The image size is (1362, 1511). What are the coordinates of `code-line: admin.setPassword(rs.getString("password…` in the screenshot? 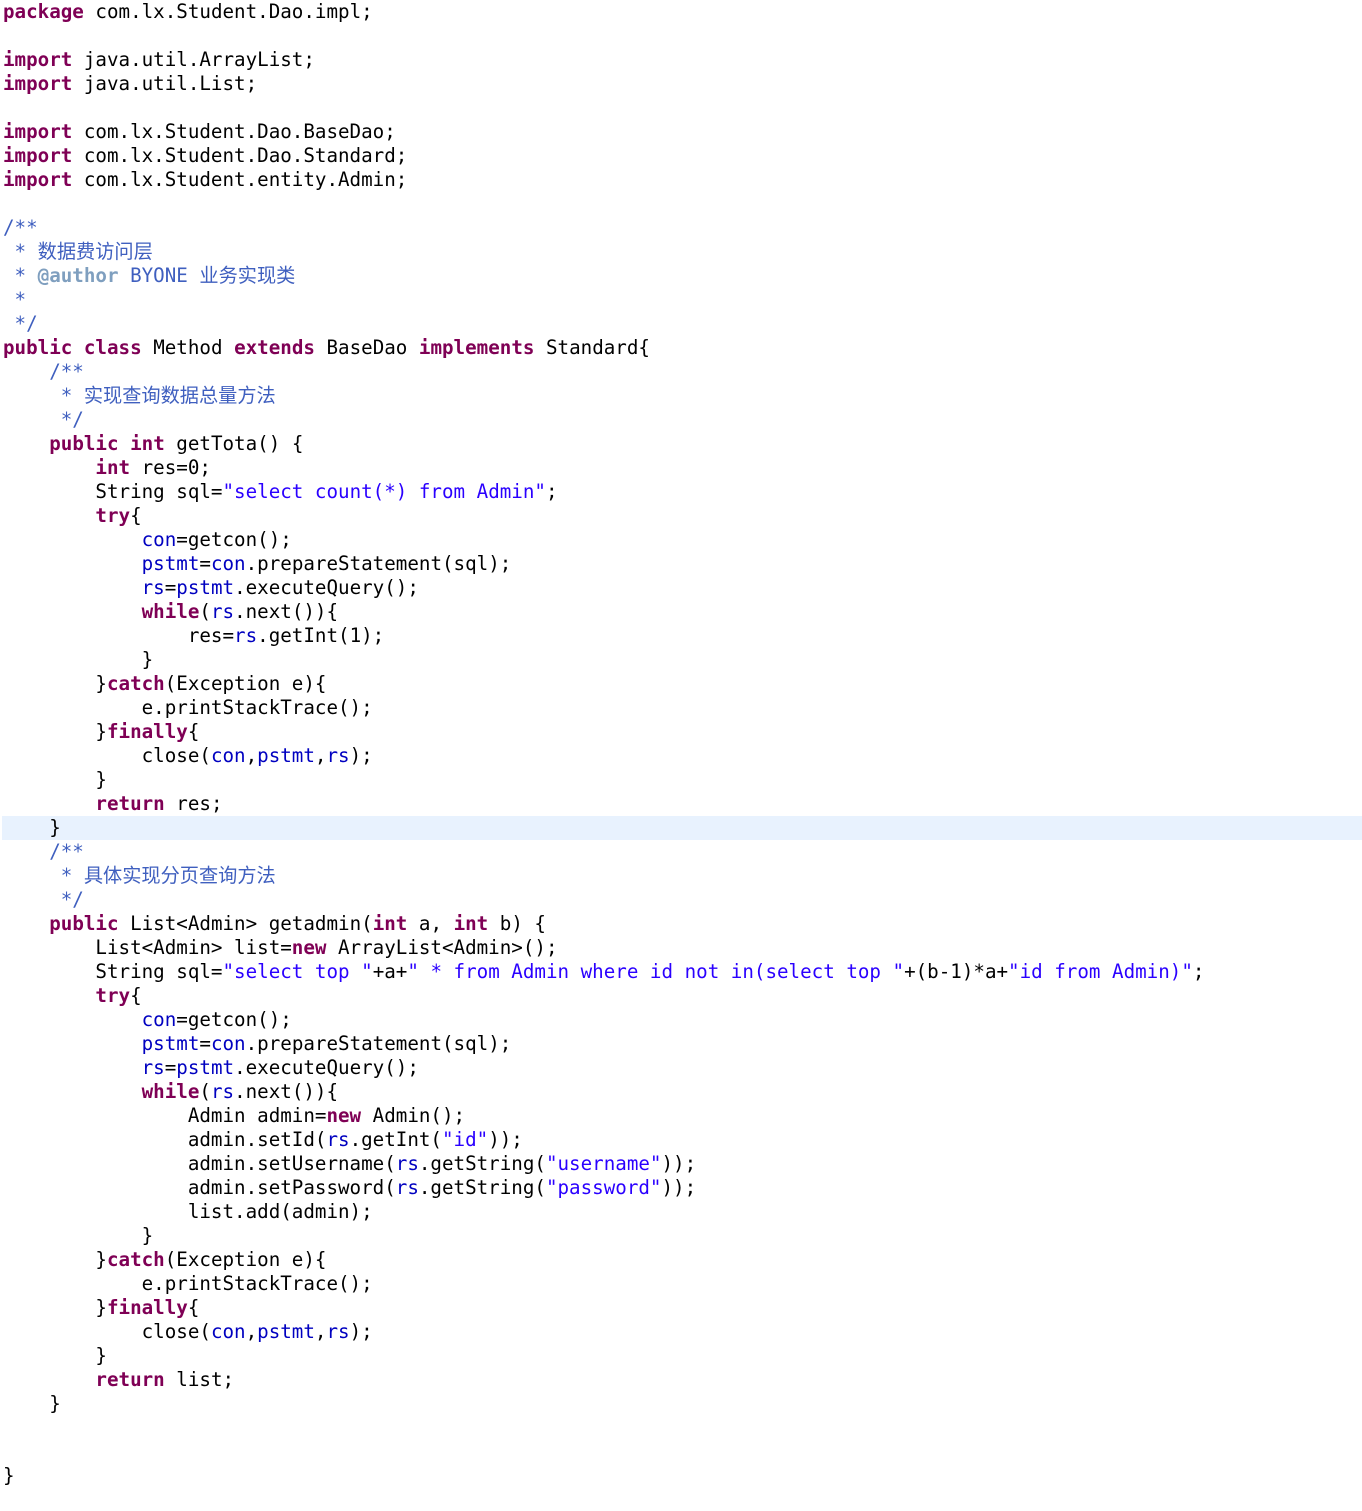 It's located at (349, 1188).